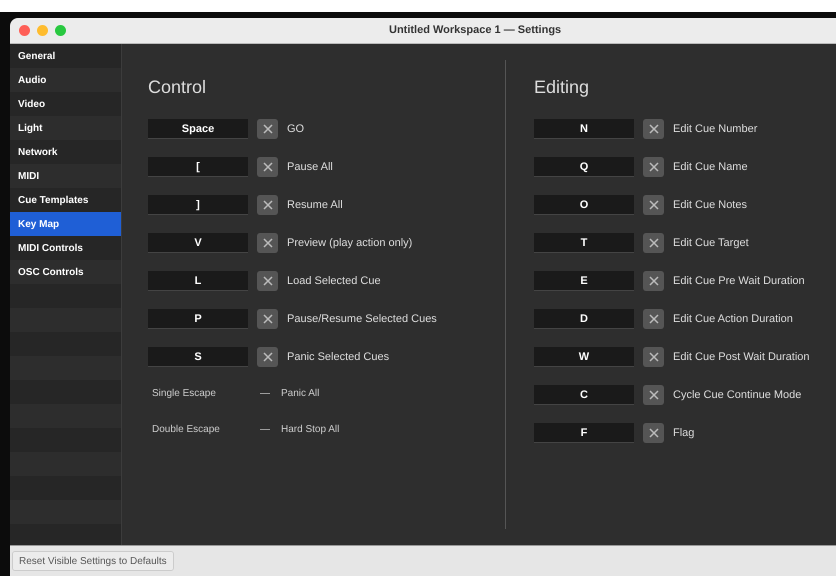 The height and width of the screenshot is (576, 836). What do you see at coordinates (584, 243) in the screenshot?
I see `shortcut-field: T` at bounding box center [584, 243].